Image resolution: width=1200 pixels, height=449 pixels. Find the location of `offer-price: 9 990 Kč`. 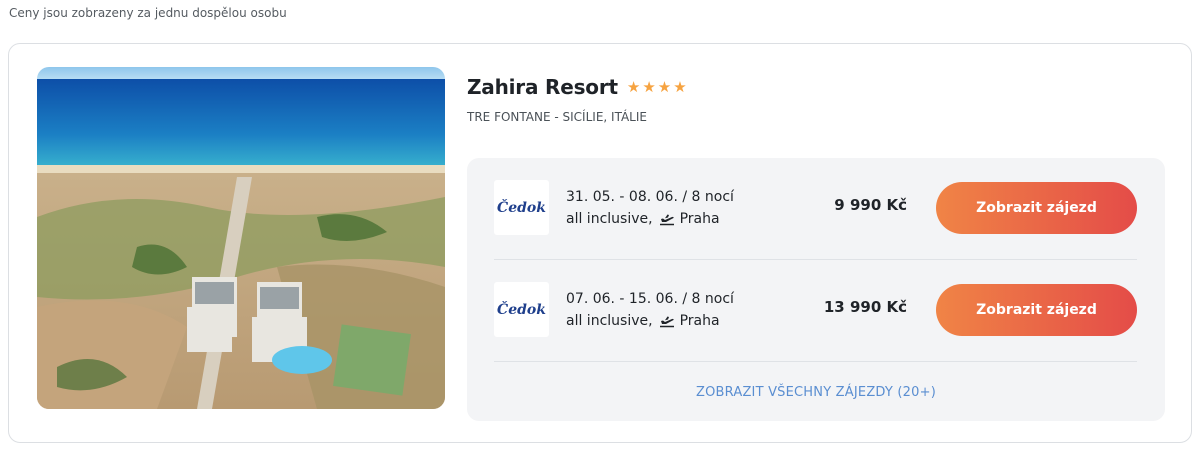

offer-price: 9 990 Kč is located at coordinates (870, 205).